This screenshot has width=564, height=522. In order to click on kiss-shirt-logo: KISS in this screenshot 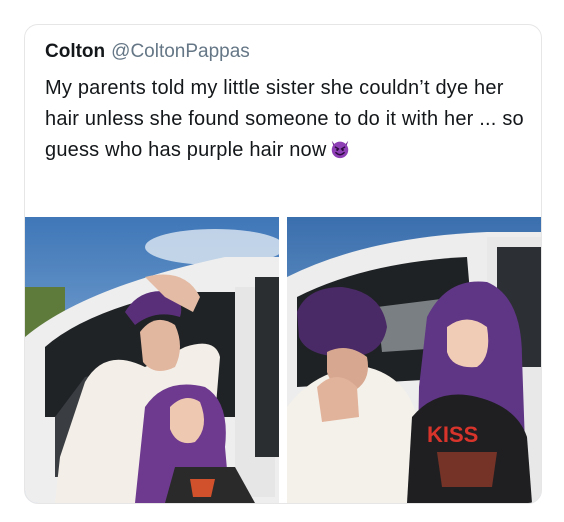, I will do `click(452, 434)`.